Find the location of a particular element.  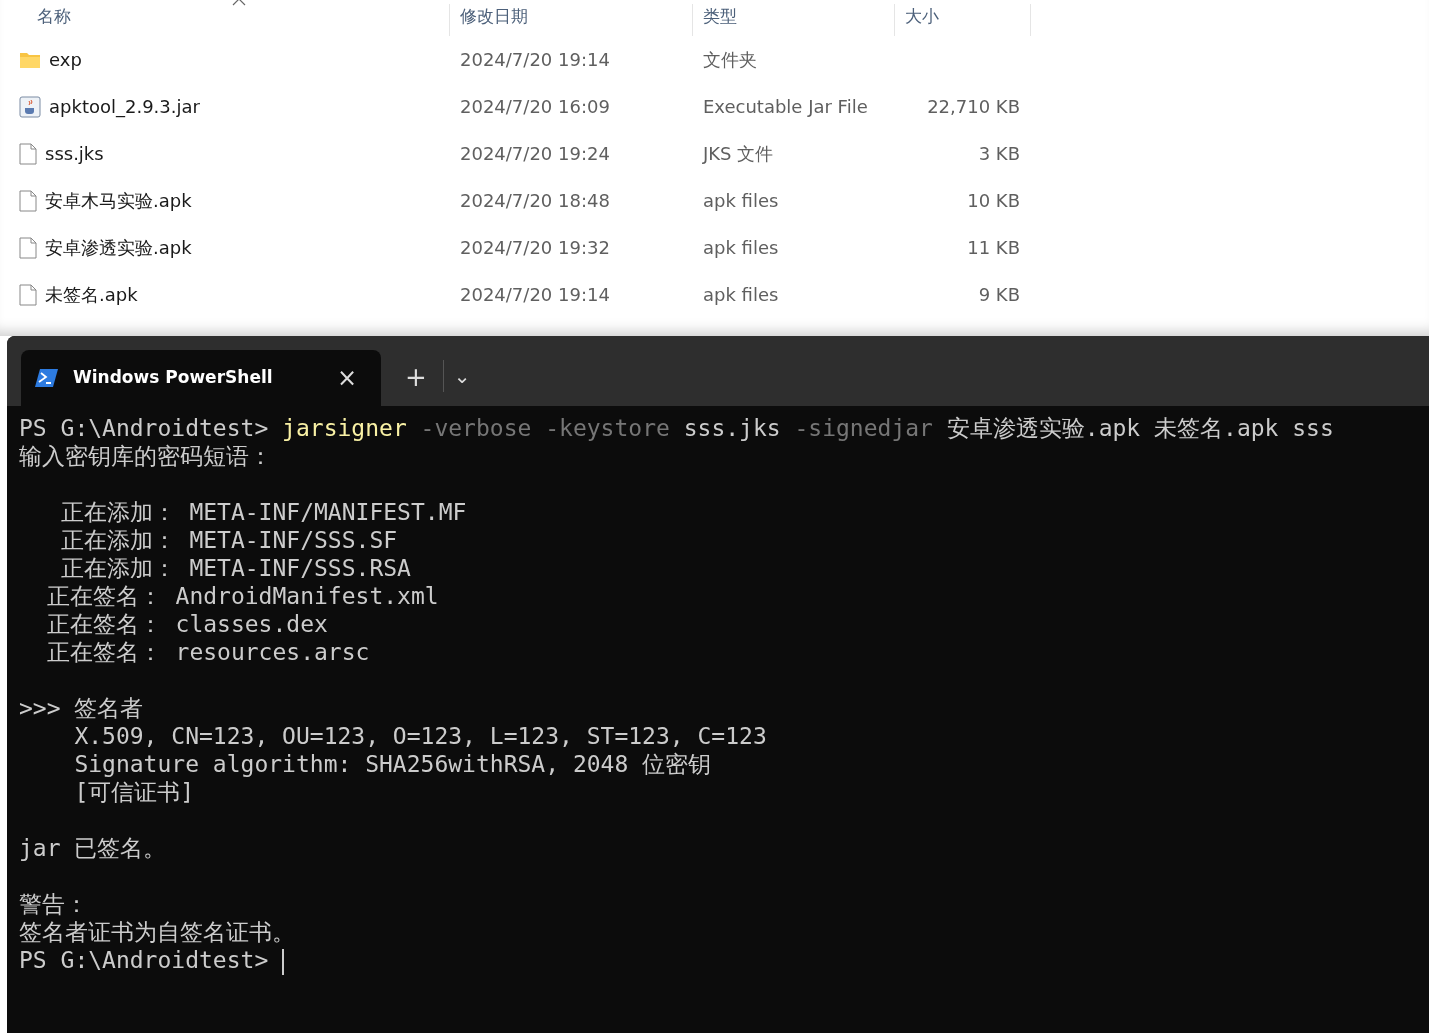

modified-date: 2024/7/20 16:09 is located at coordinates (535, 106).